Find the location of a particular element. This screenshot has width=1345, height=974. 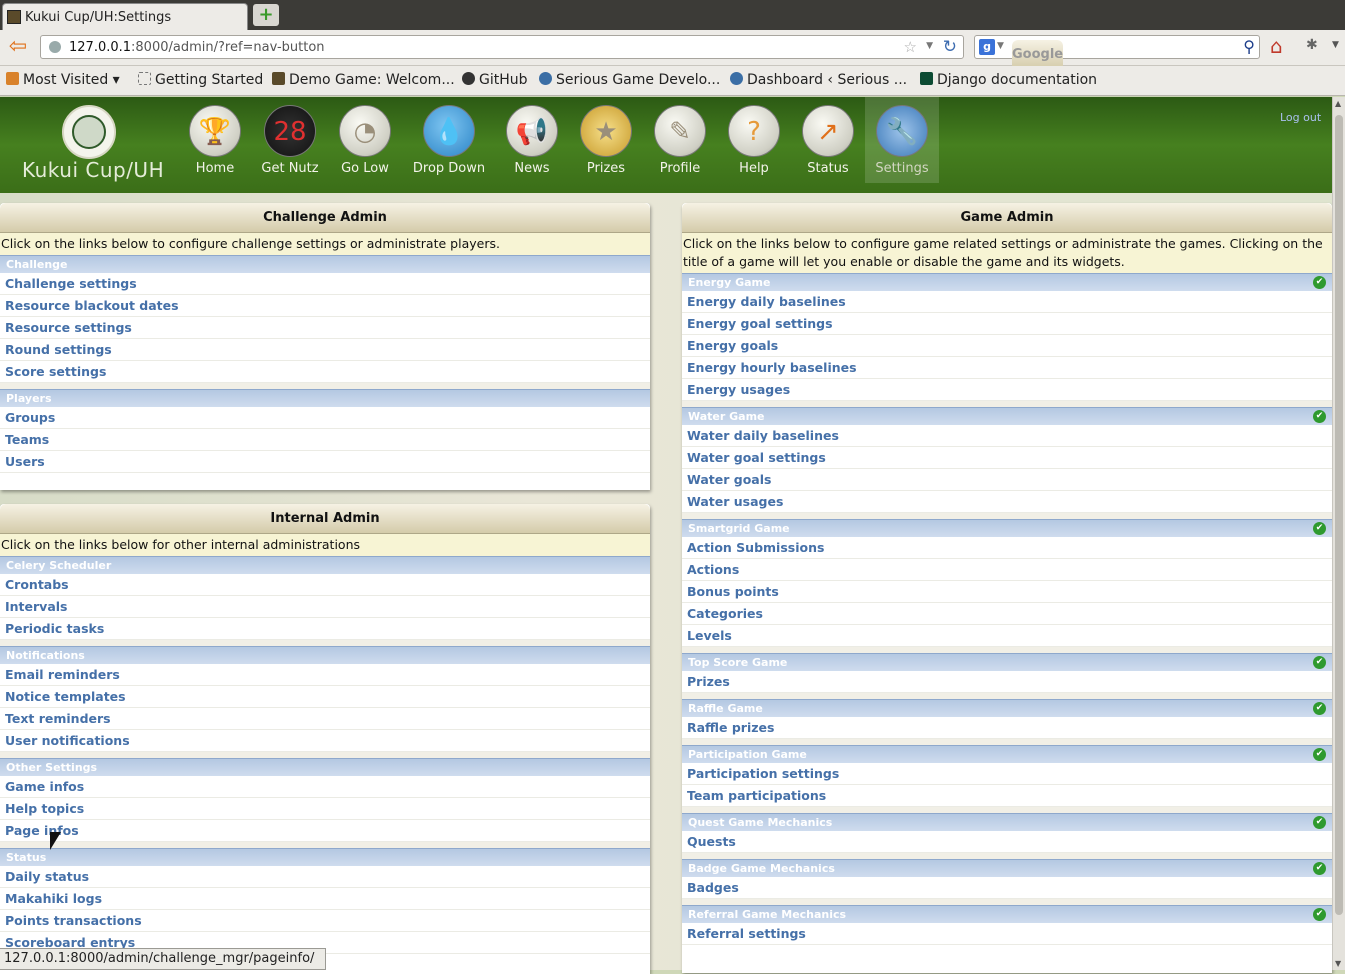

admin-link: Points transactions is located at coordinates (325, 921).